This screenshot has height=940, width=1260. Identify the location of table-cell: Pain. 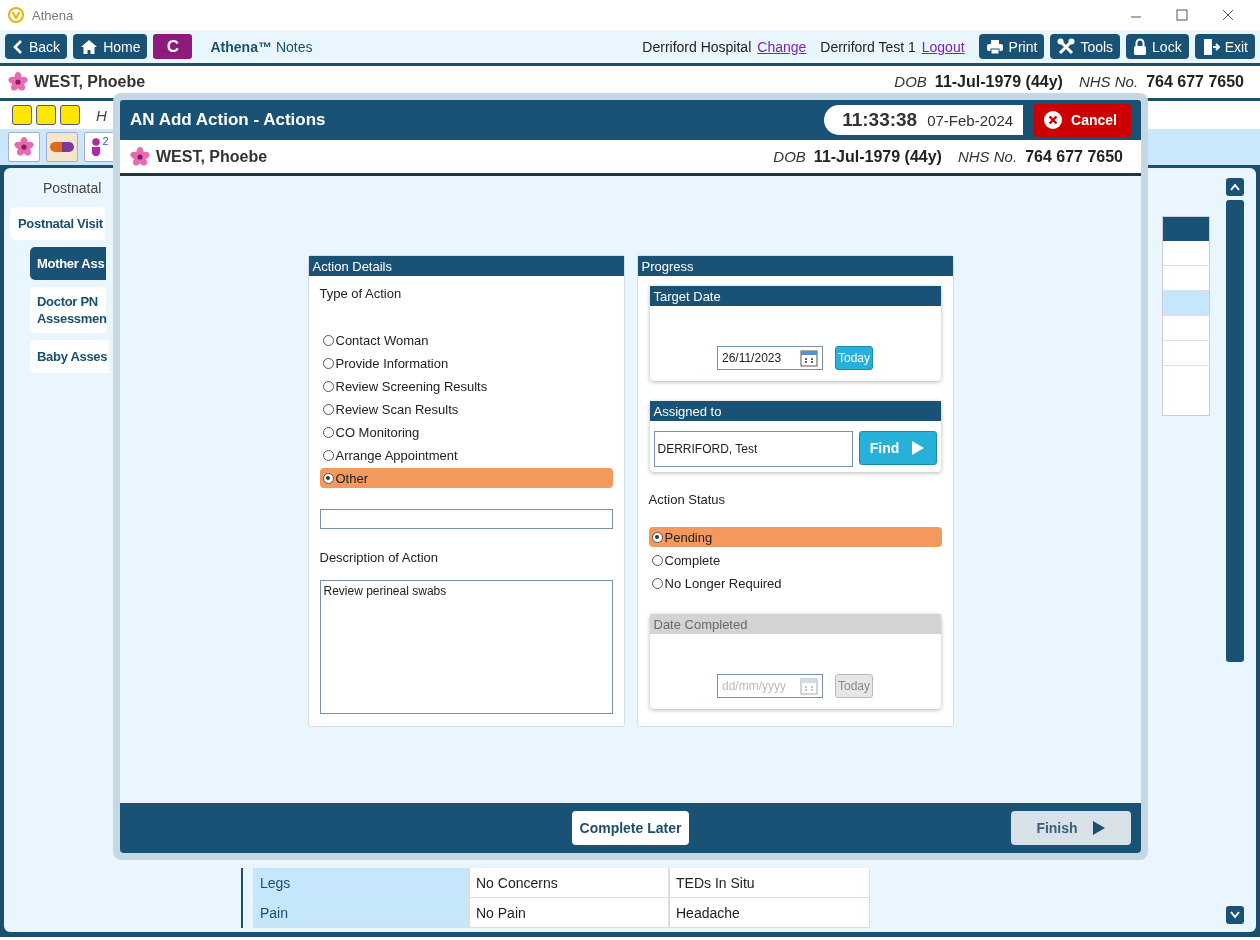
(361, 913).